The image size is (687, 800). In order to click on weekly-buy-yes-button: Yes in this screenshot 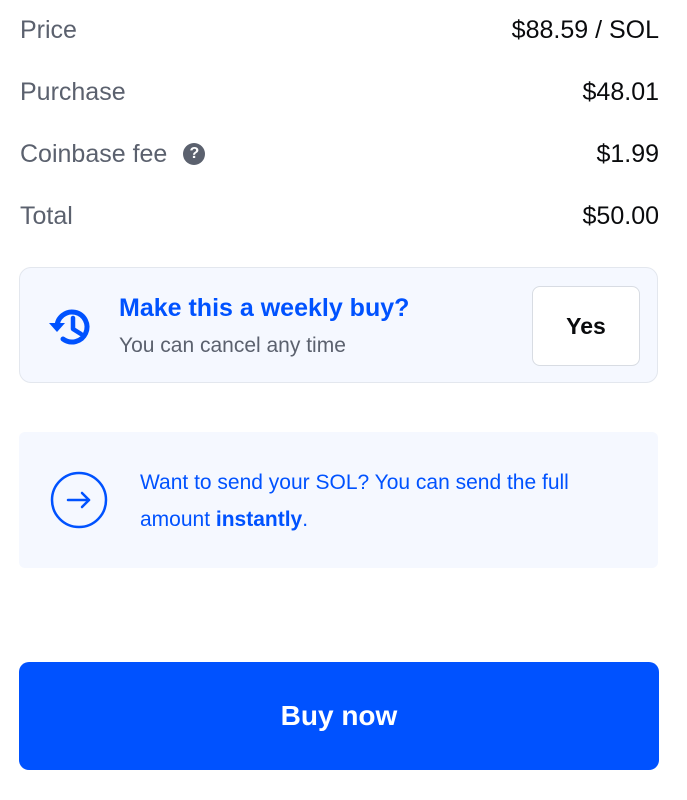, I will do `click(586, 326)`.